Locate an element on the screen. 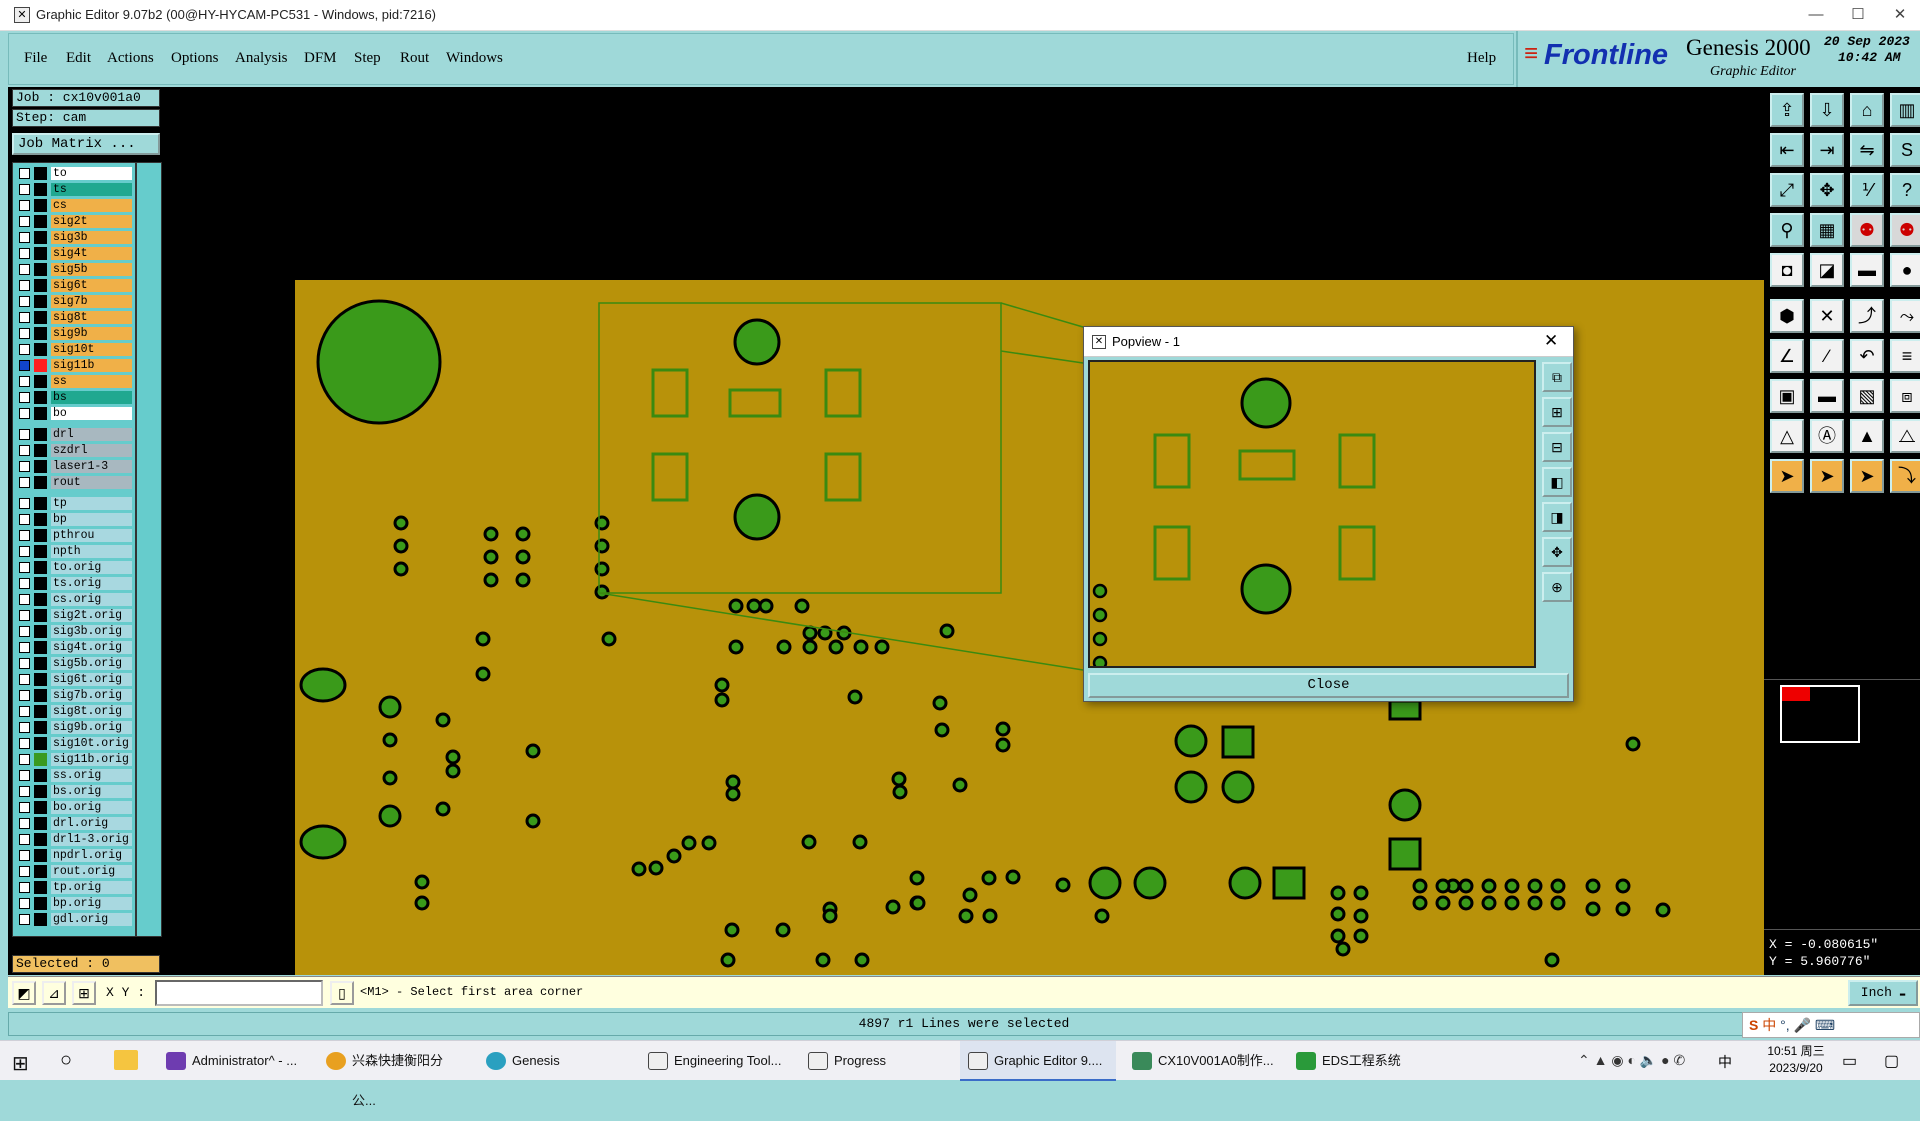  layer-name: laser1-3 is located at coordinates (91, 466).